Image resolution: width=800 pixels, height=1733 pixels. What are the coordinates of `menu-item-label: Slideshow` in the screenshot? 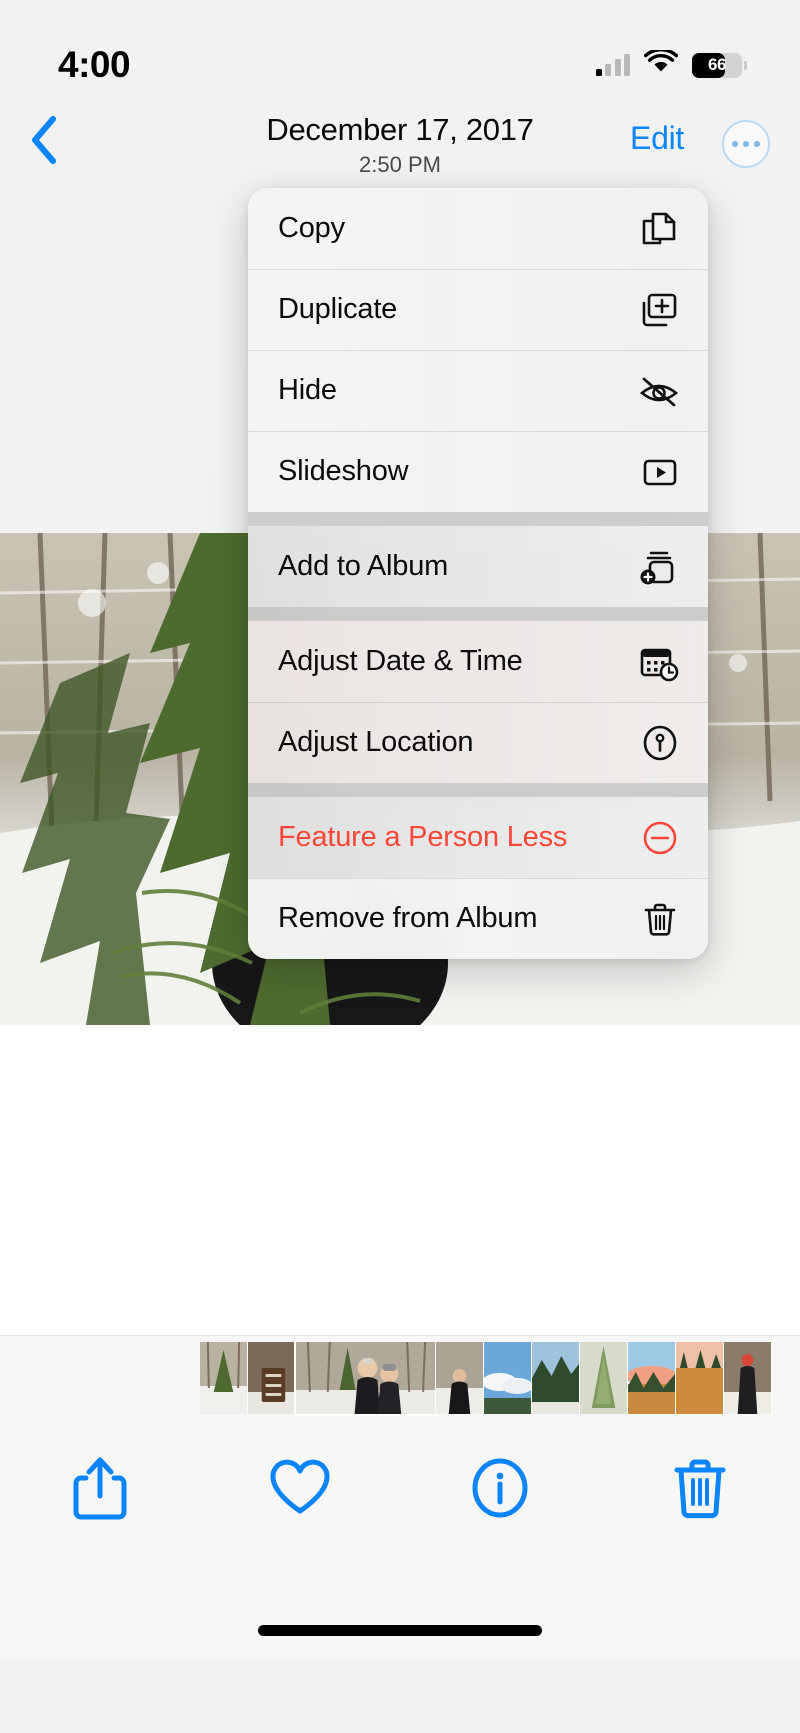 It's located at (343, 471).